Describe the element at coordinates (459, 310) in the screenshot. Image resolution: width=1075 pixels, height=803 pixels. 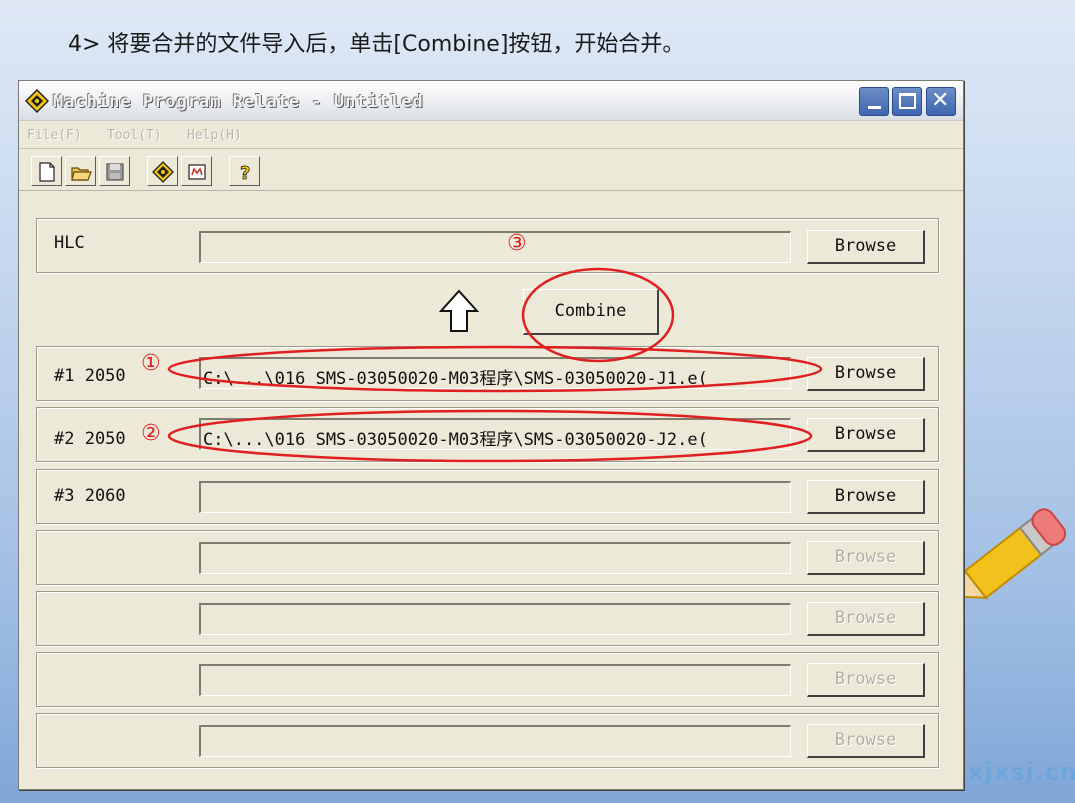
I see `up-arrow-icon` at that location.